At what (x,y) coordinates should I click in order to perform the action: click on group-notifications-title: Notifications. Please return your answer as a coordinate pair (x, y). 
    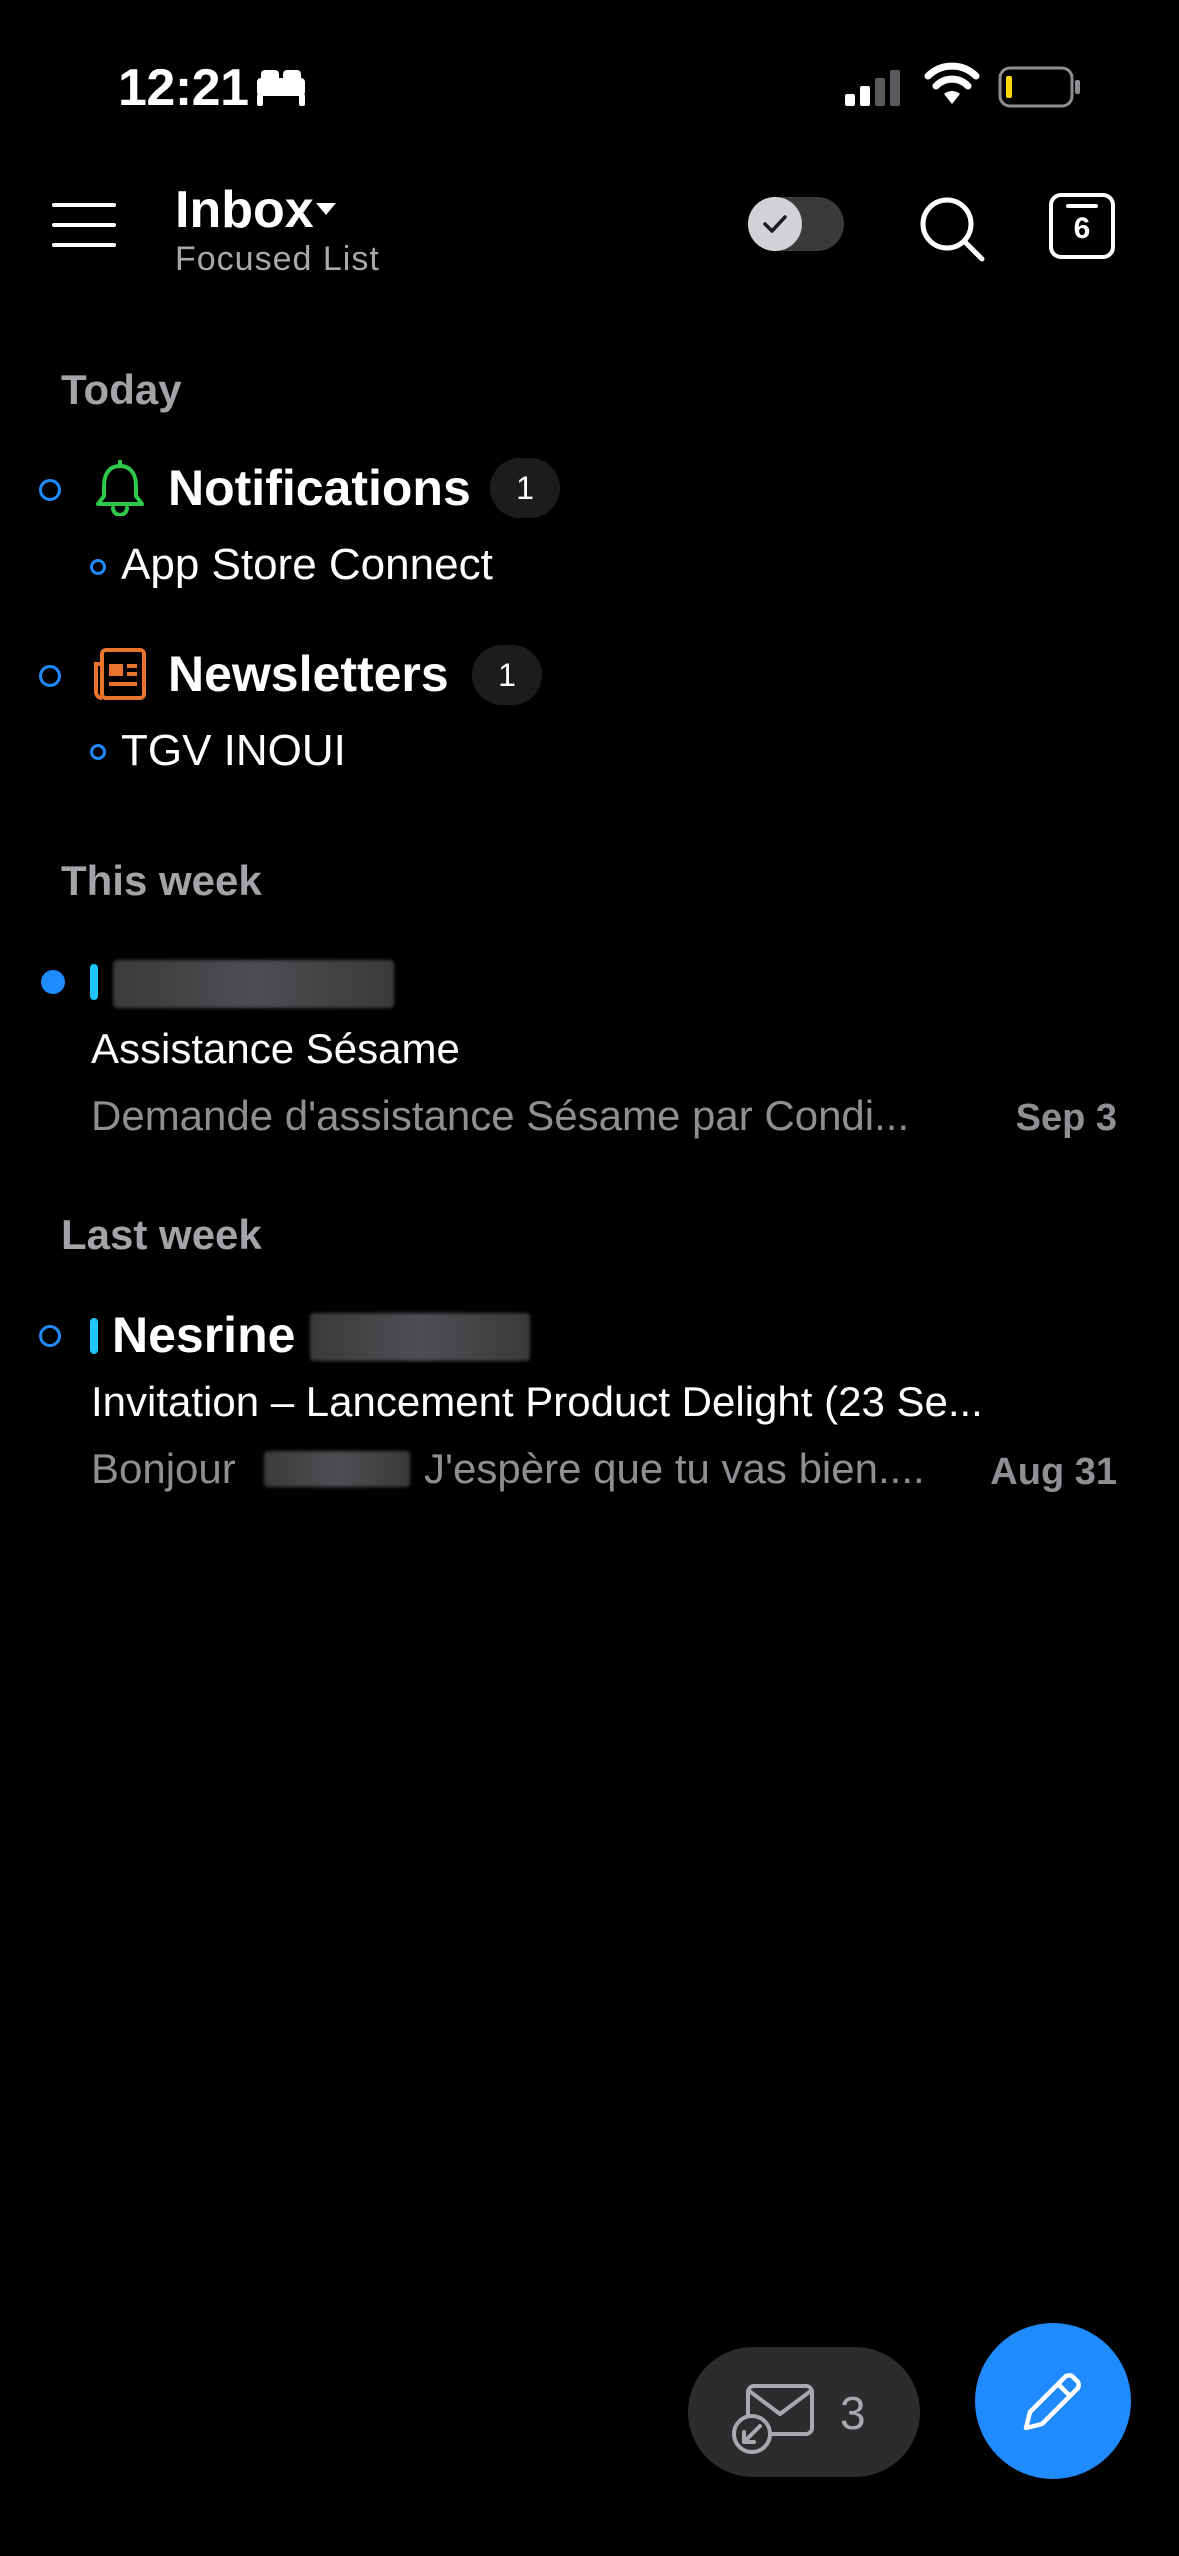
    Looking at the image, I should click on (319, 488).